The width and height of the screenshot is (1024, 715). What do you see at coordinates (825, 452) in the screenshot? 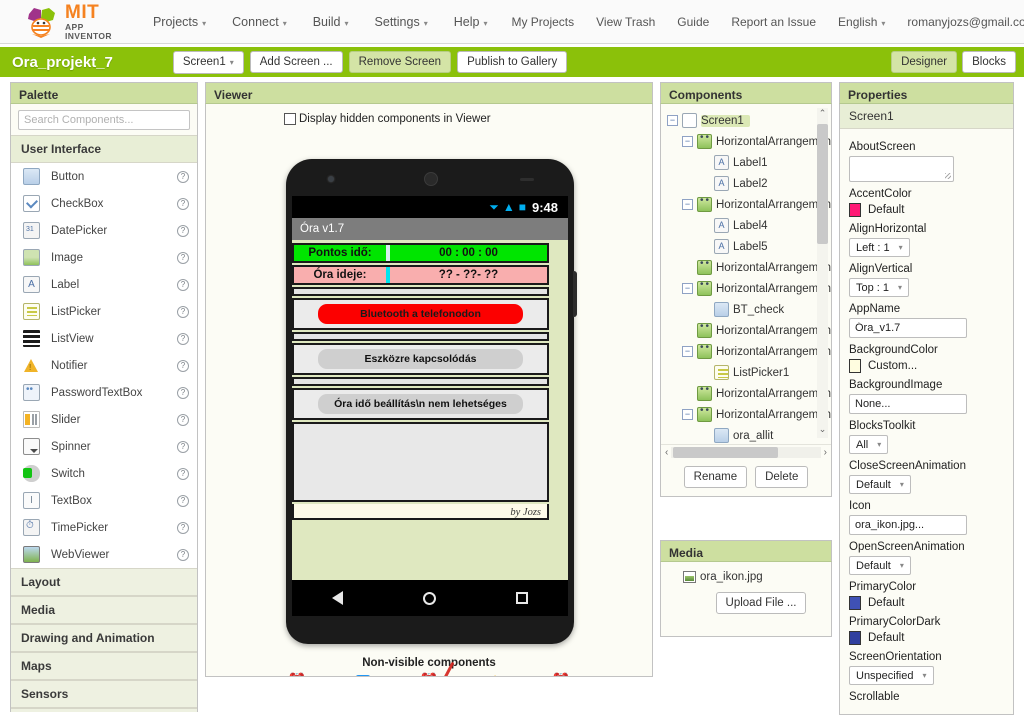
I see `scroll-right-icon: ›` at bounding box center [825, 452].